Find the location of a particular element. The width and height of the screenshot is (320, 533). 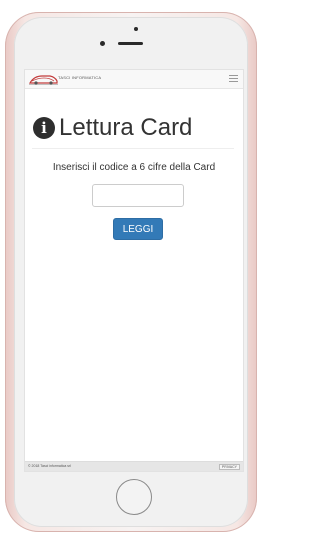

home-button is located at coordinates (134, 497).